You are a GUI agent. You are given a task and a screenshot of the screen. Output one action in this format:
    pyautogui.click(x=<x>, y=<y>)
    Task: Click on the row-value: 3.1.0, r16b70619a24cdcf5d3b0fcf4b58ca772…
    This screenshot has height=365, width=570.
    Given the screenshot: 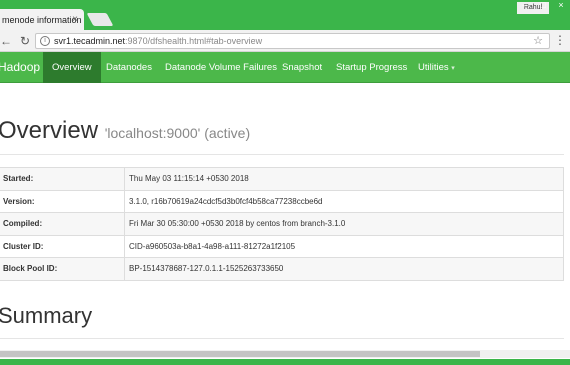 What is the action you would take?
    pyautogui.click(x=344, y=201)
    